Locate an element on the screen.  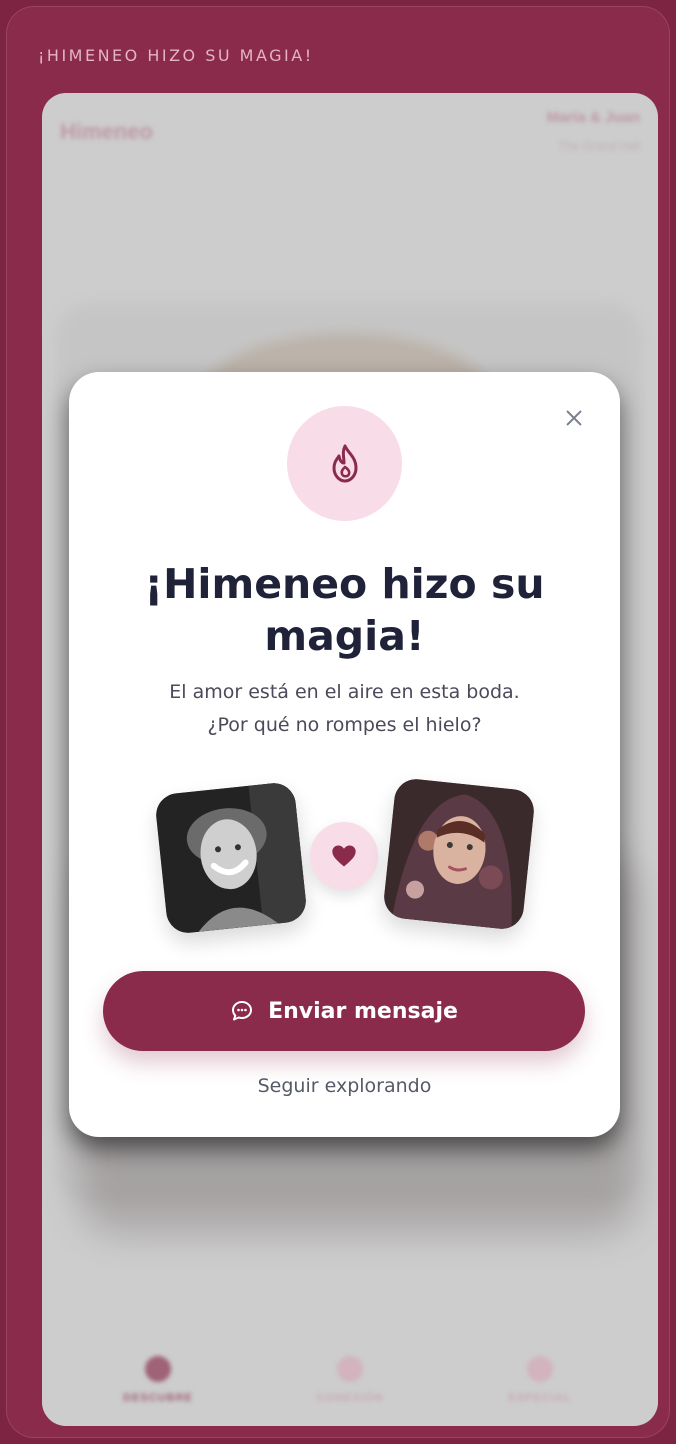
heart-icon is located at coordinates (344, 856).